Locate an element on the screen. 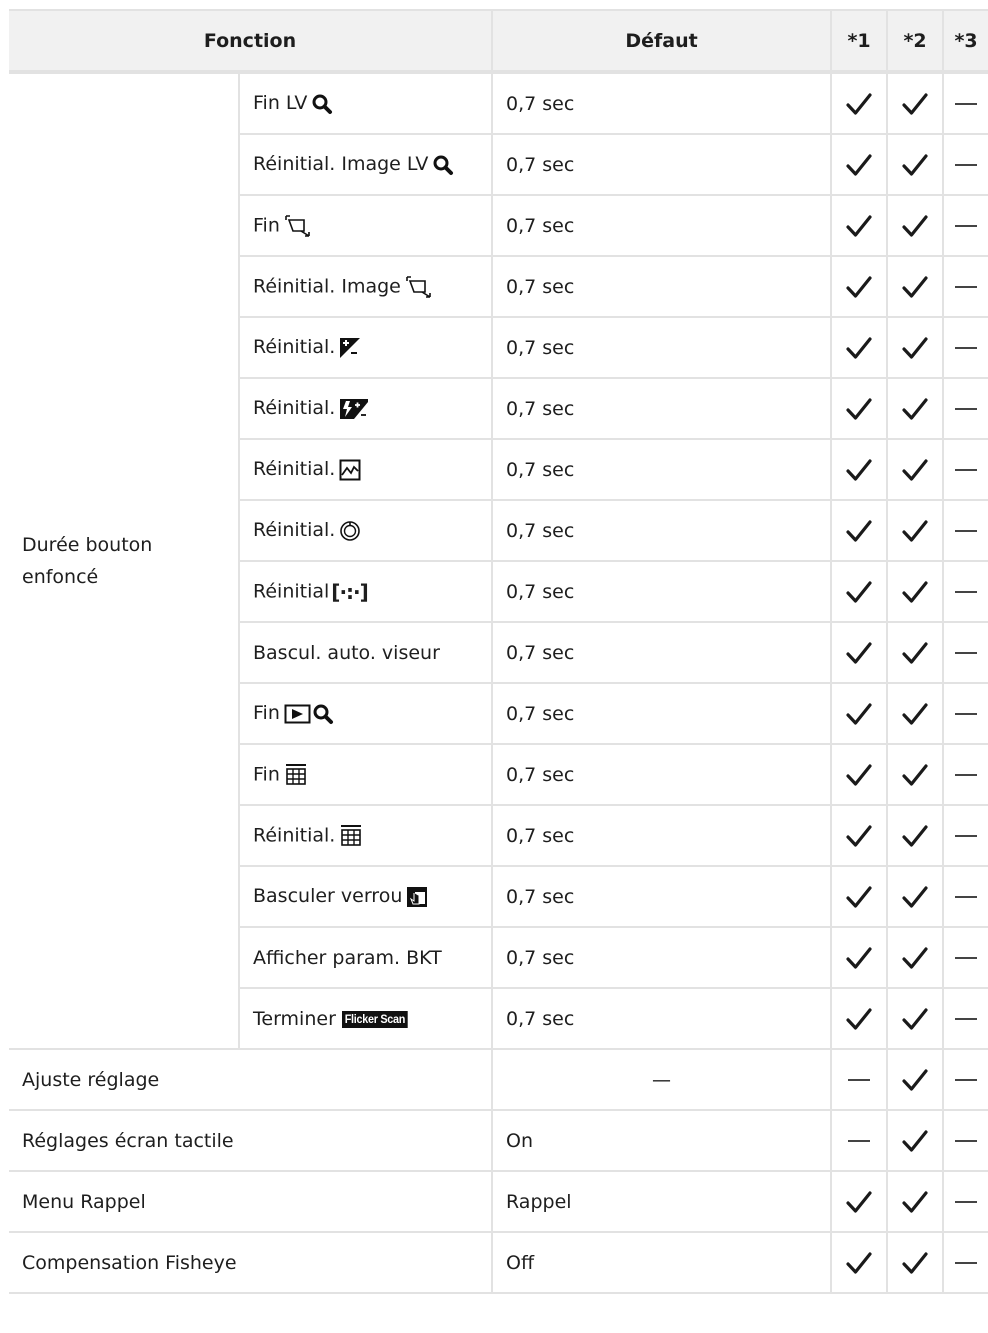  sub-function-label: Fin is located at coordinates (266, 713).